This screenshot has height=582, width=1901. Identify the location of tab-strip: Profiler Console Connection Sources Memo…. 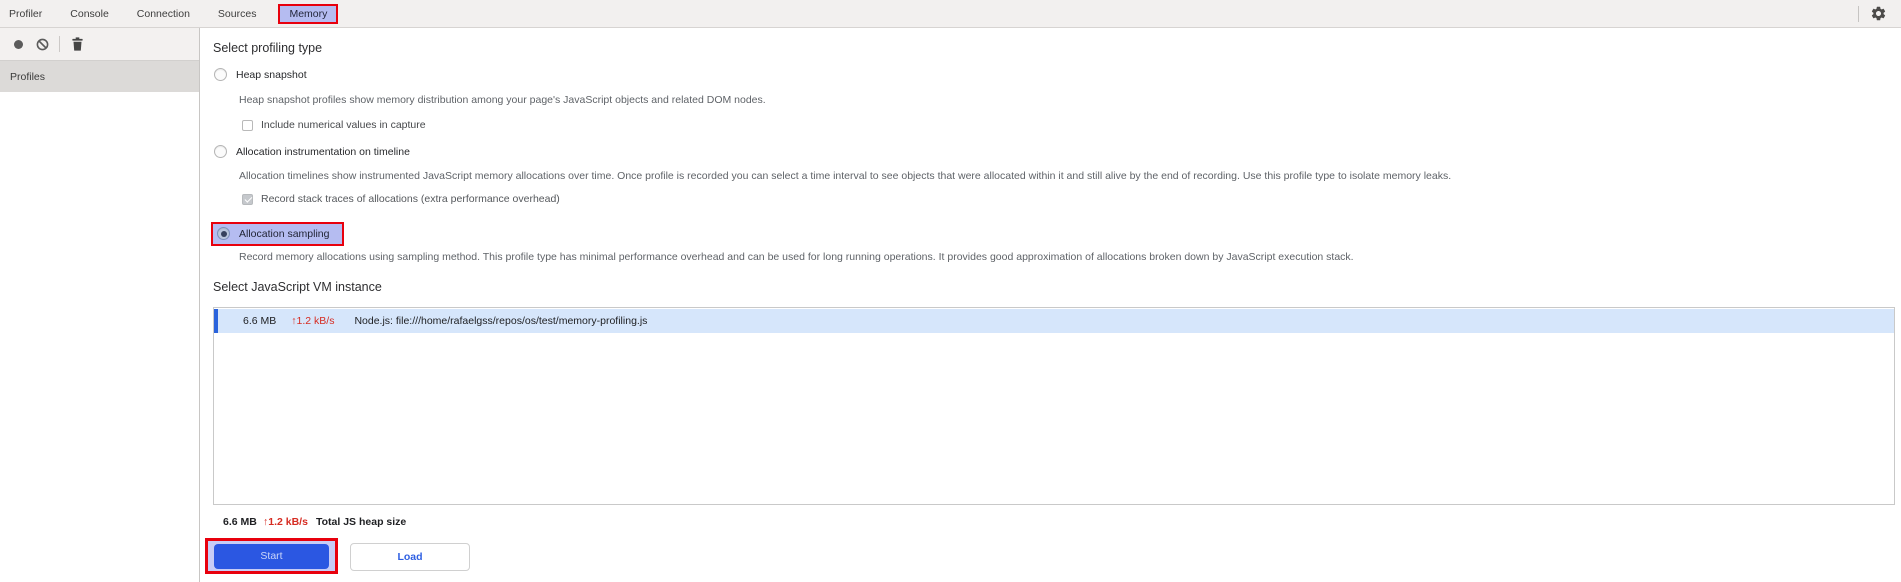
(950, 14).